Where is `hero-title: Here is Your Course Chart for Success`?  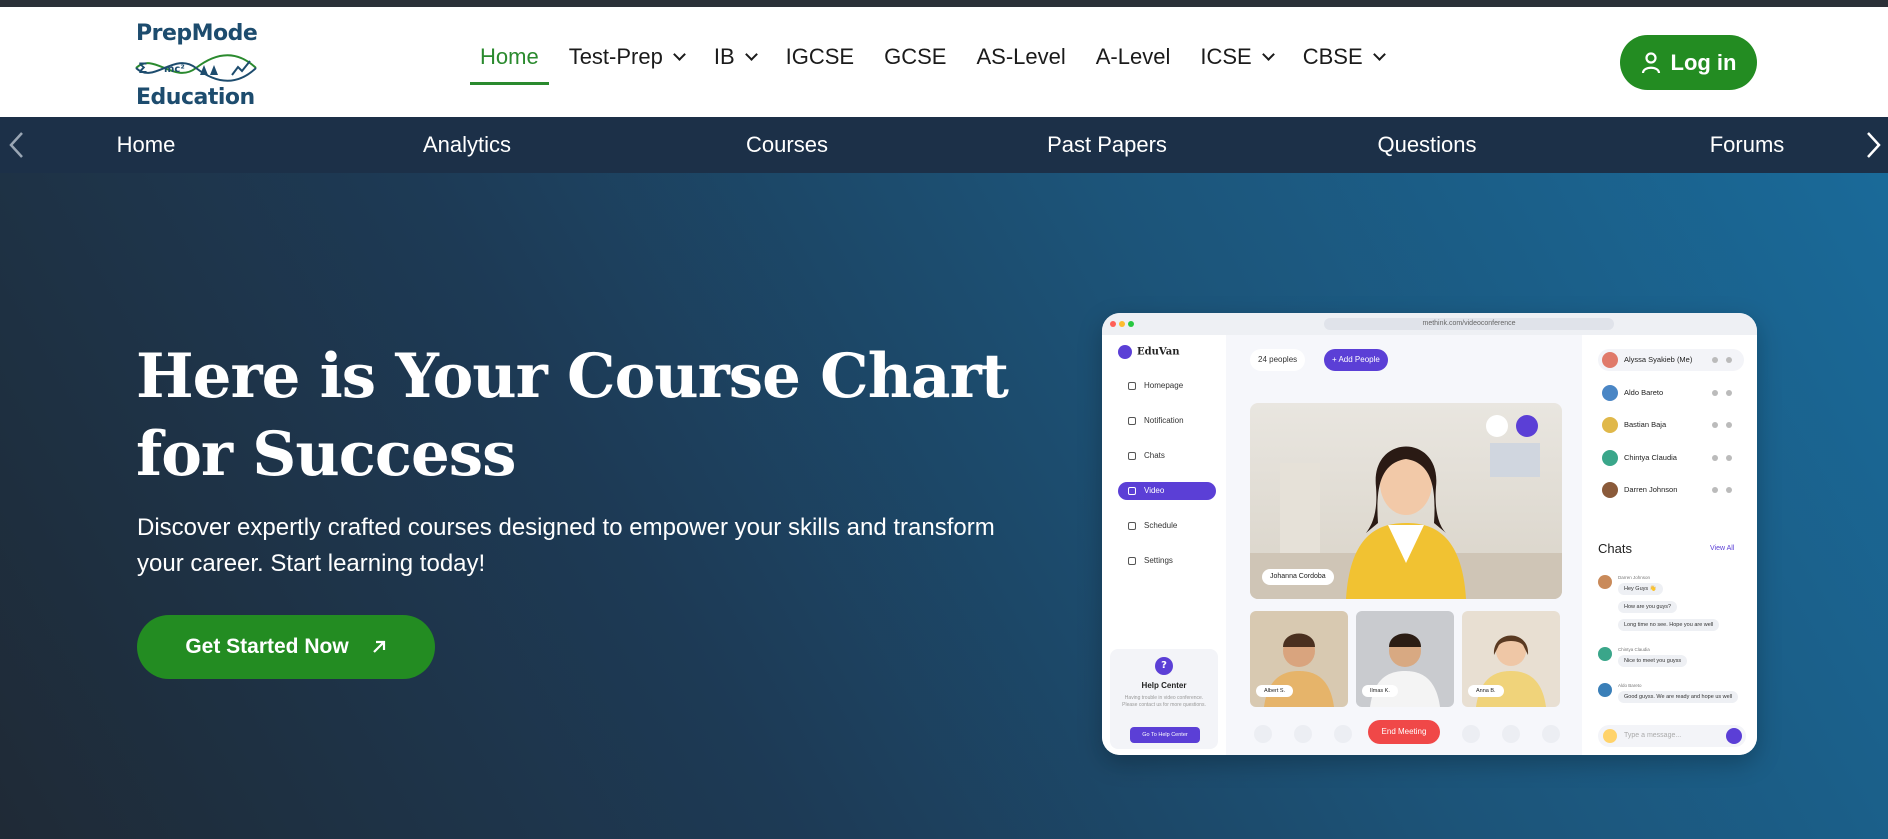 hero-title: Here is Your Course Chart for Success is located at coordinates (572, 415).